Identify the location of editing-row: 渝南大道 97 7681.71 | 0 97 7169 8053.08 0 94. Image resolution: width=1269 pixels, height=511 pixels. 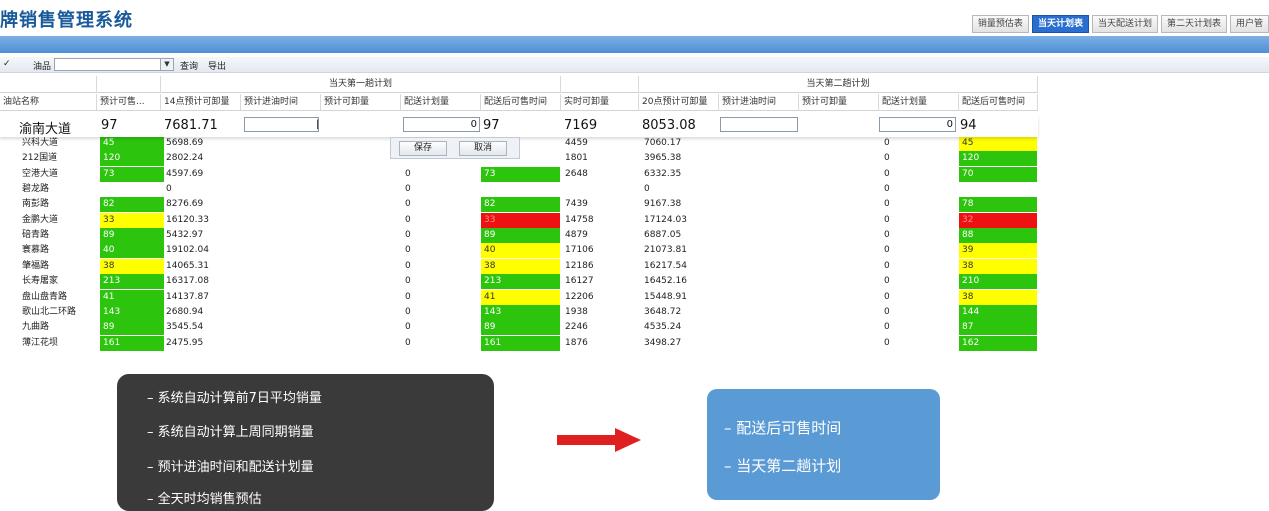
(519, 126).